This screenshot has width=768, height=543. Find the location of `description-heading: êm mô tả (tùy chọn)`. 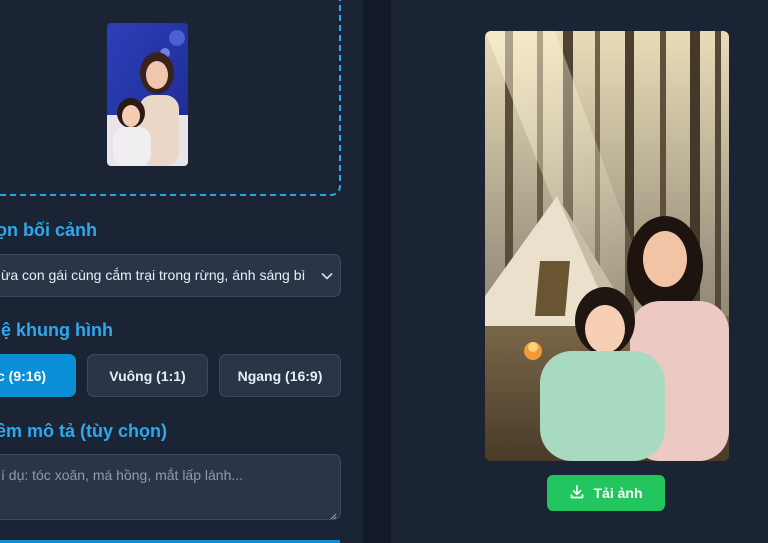

description-heading: êm mô tả (tùy chọn) is located at coordinates (84, 431).